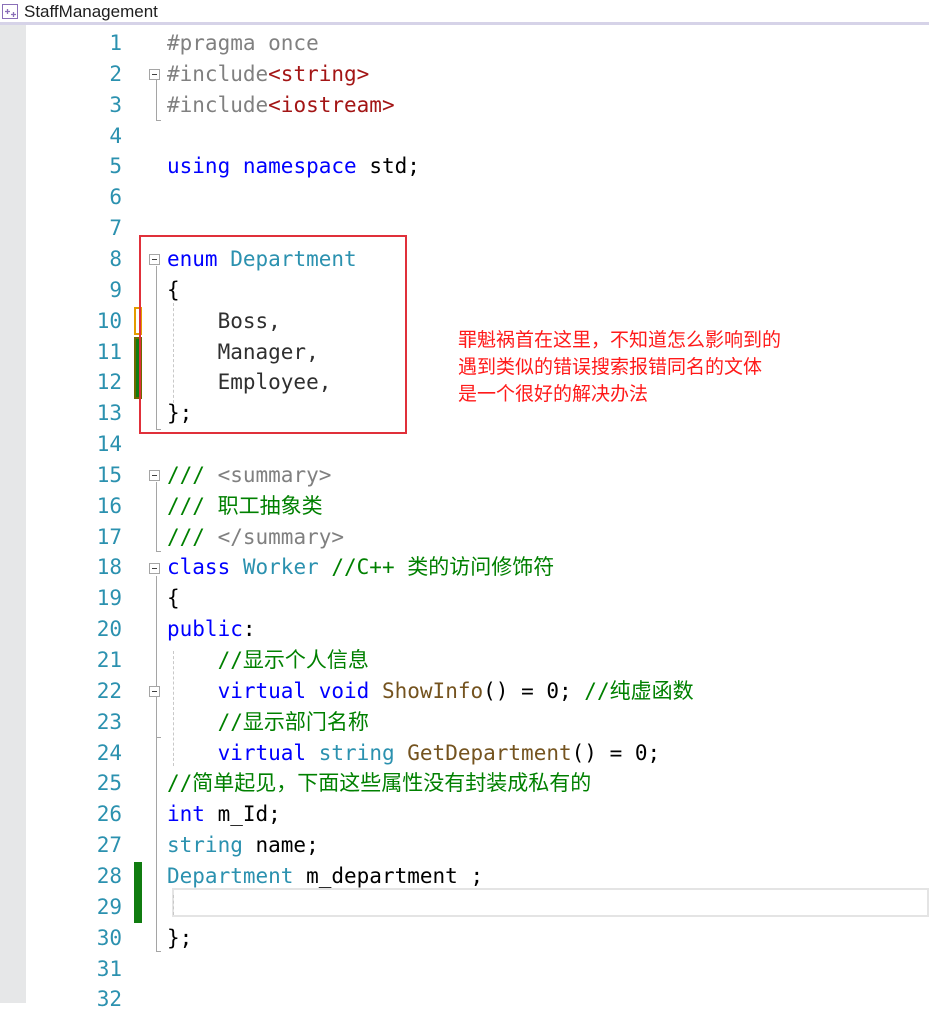 The image size is (929, 1015). I want to click on code-text: #include<string>, so click(268, 74).